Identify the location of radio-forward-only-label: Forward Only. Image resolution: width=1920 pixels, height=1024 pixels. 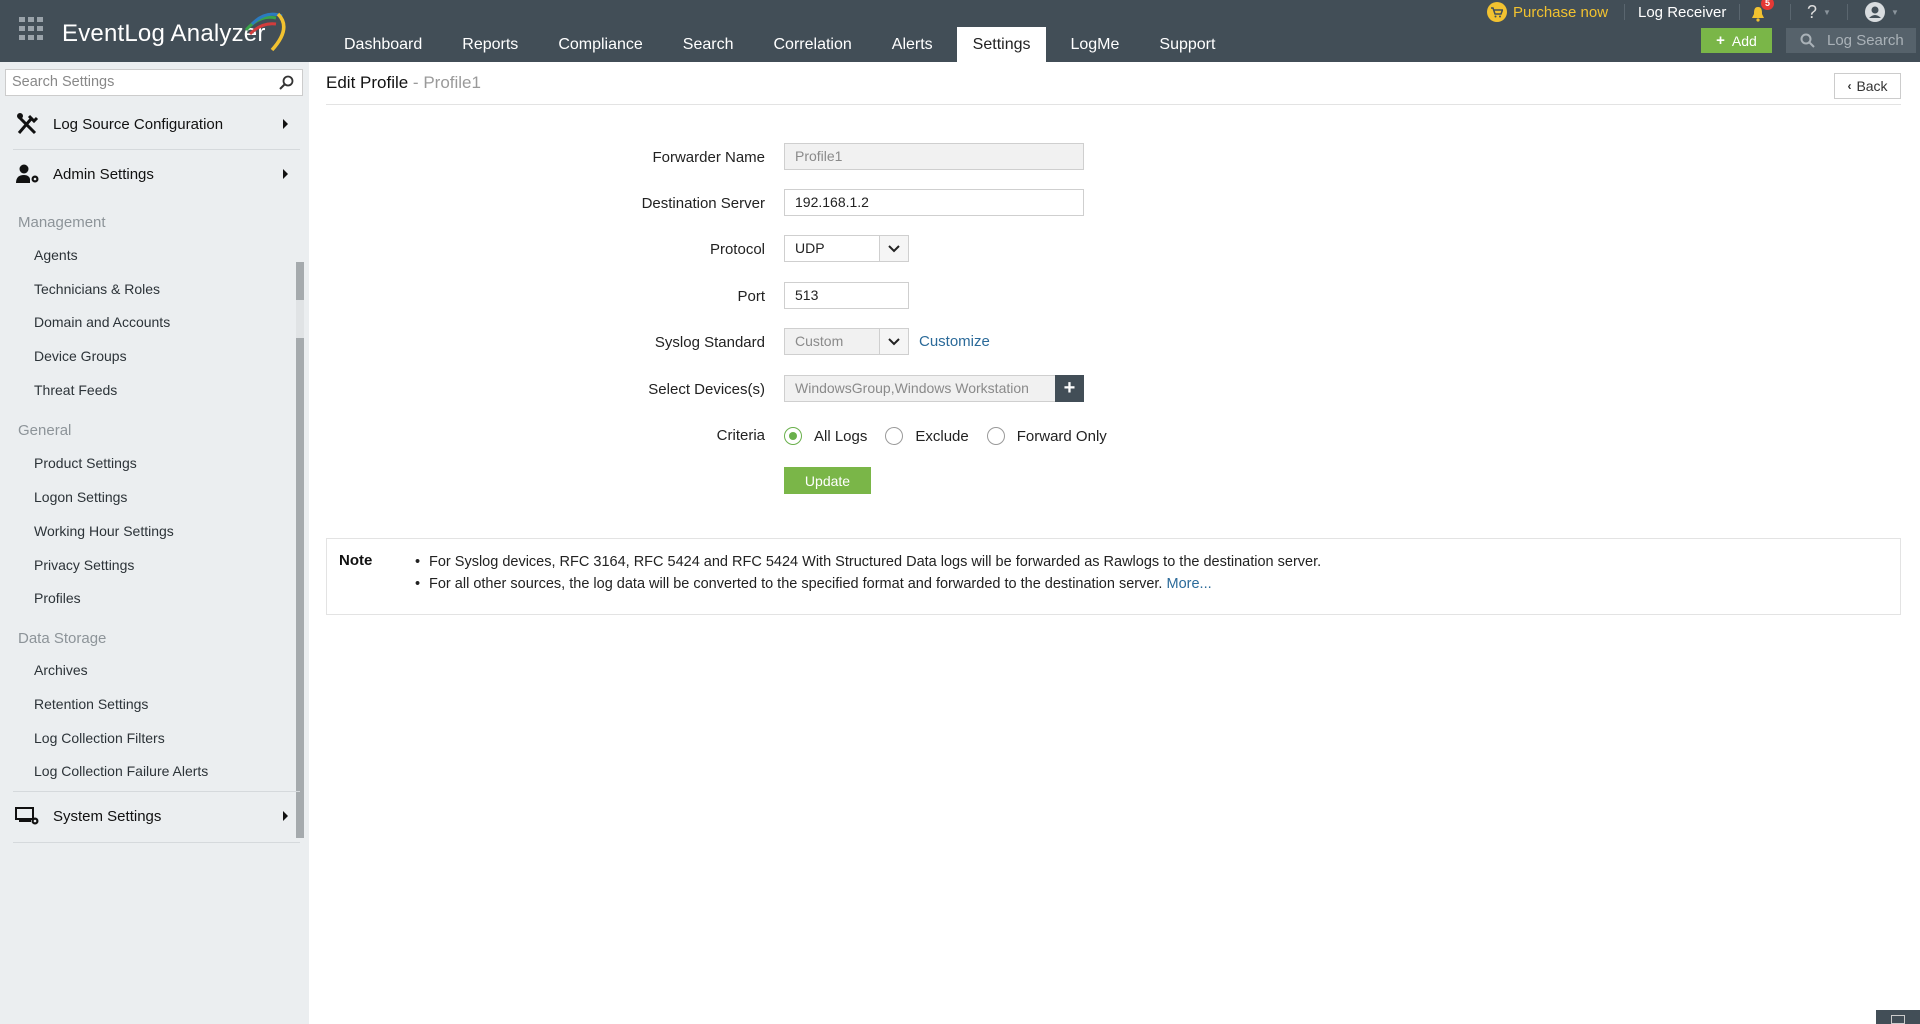
(1062, 436).